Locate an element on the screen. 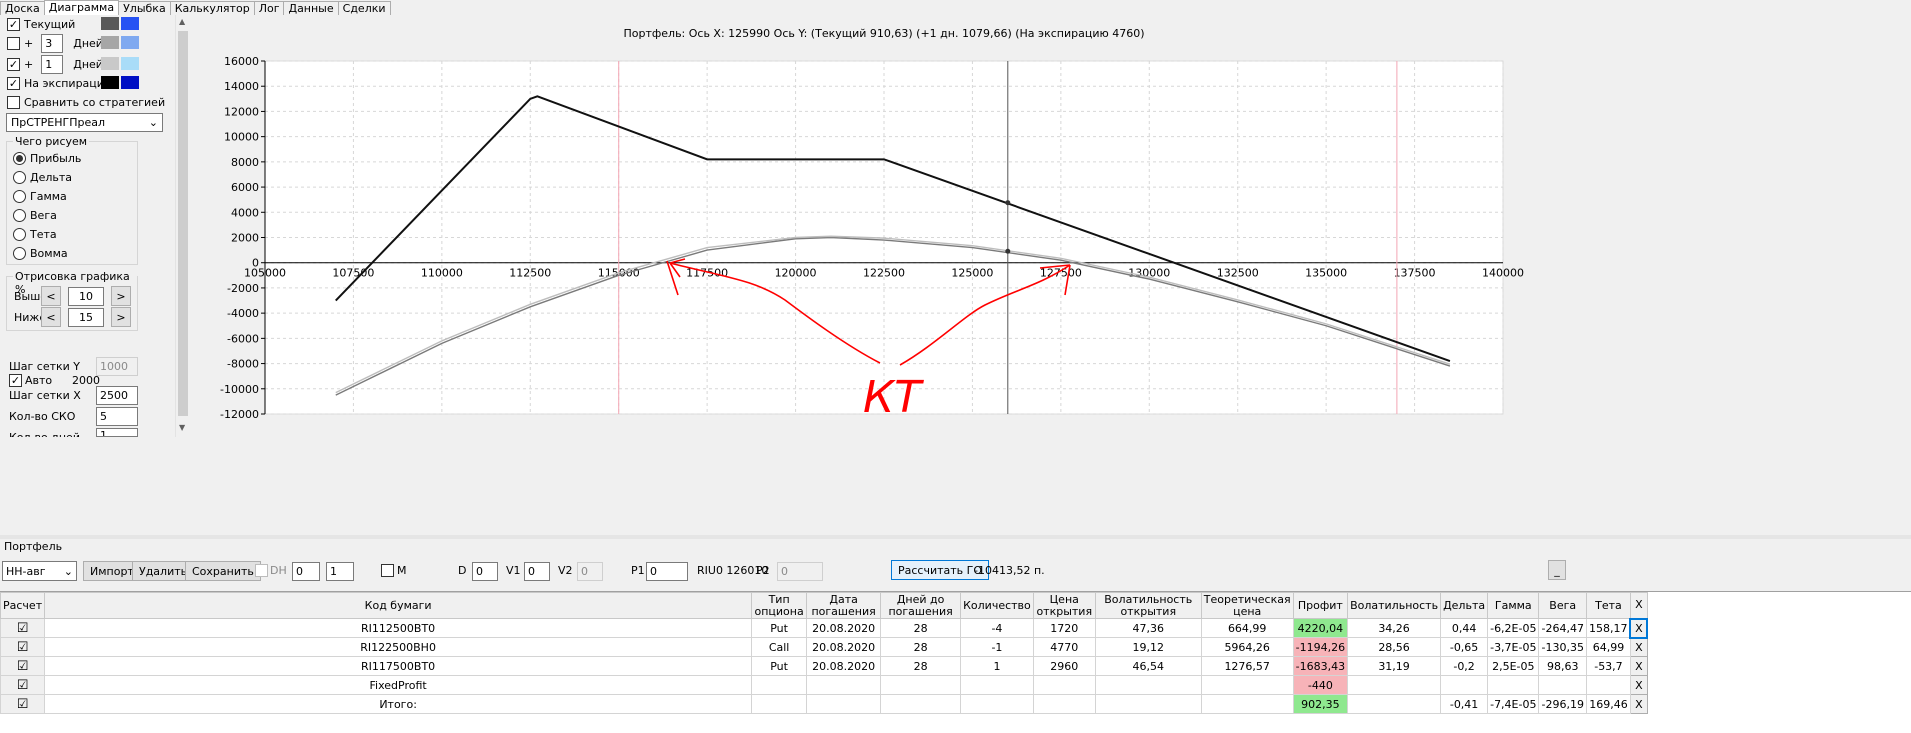  d-input: 0 is located at coordinates (485, 571).